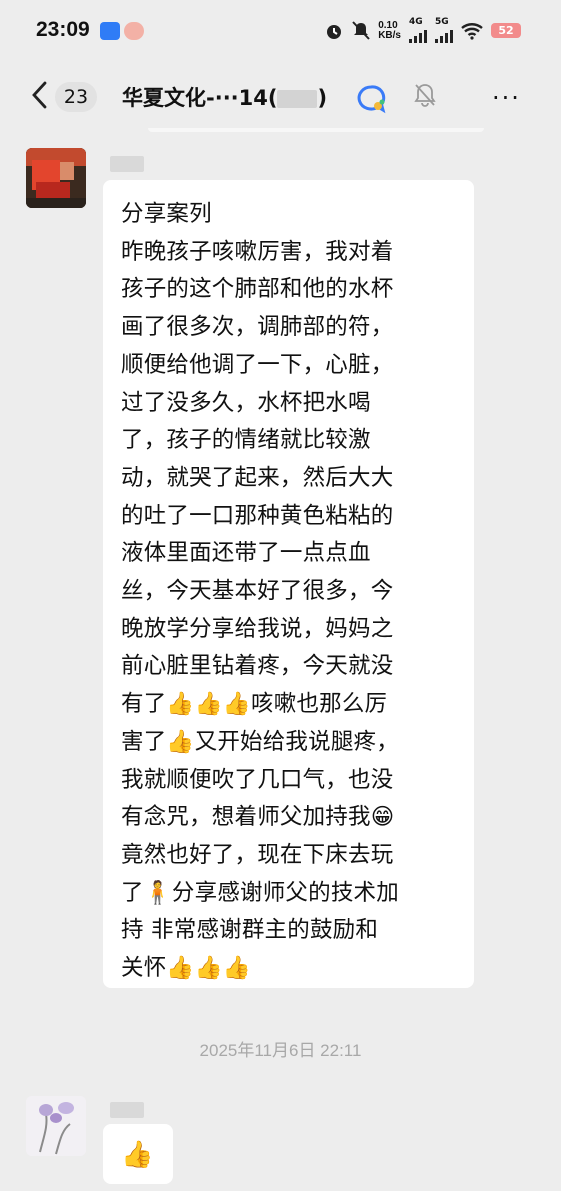 This screenshot has width=561, height=1191. I want to click on signal-5g: 5G, so click(444, 30).